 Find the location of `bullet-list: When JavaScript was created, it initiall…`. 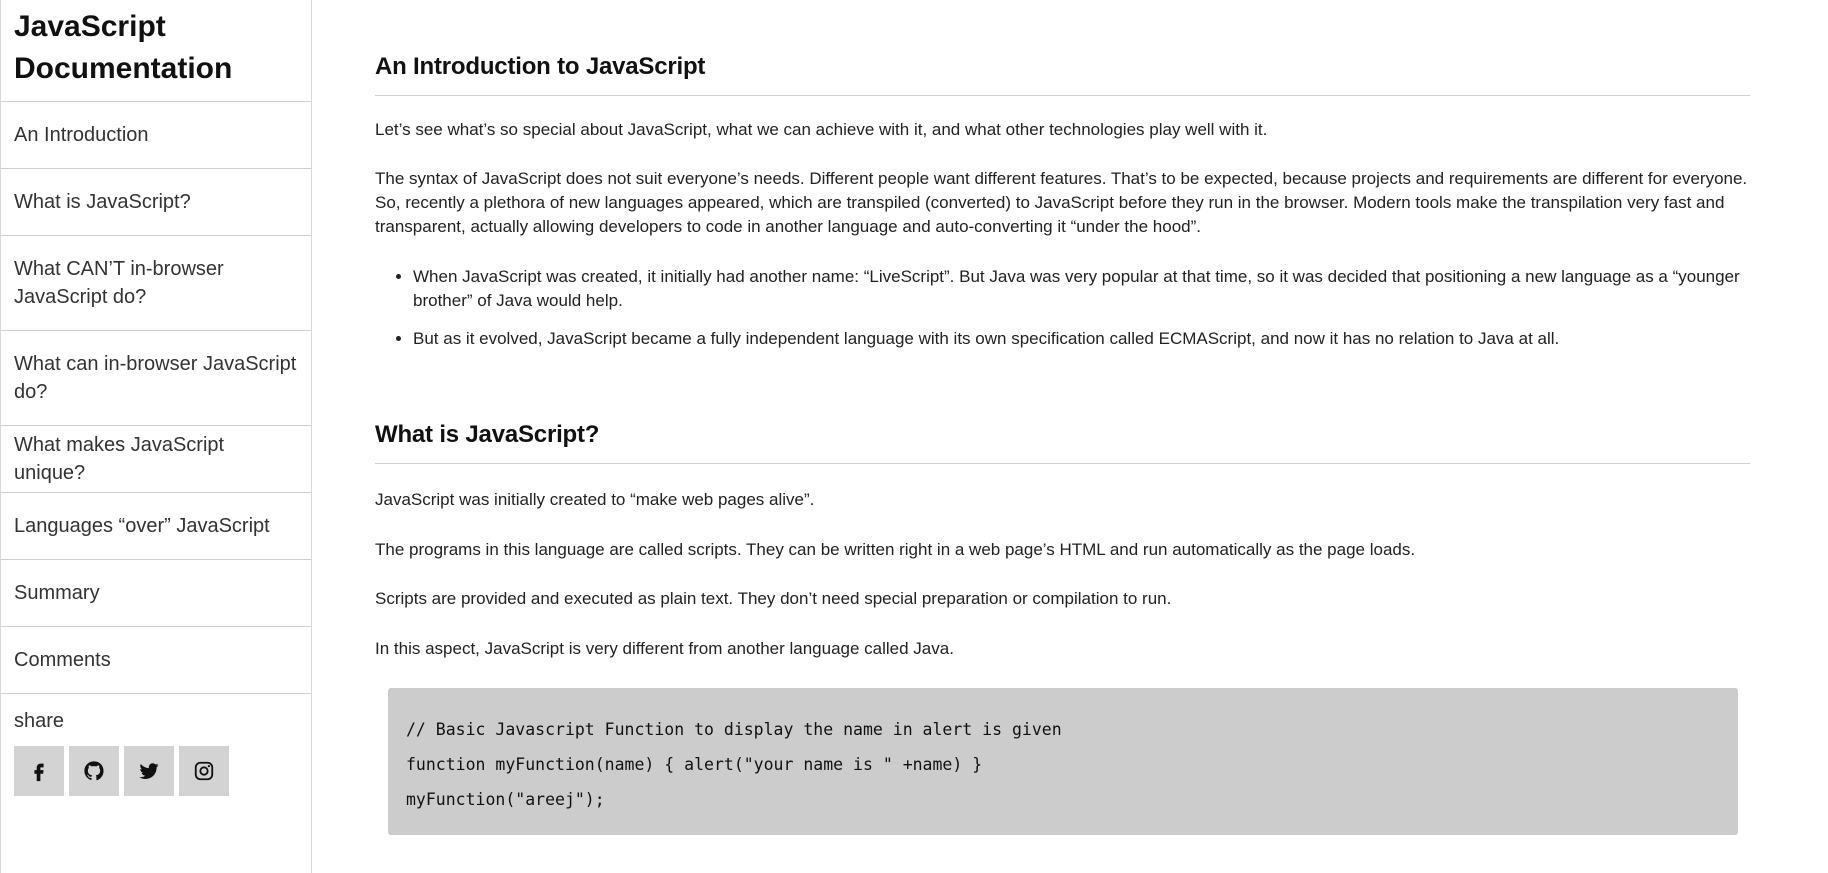

bullet-list: When JavaScript was created, it initiall… is located at coordinates (1062, 308).